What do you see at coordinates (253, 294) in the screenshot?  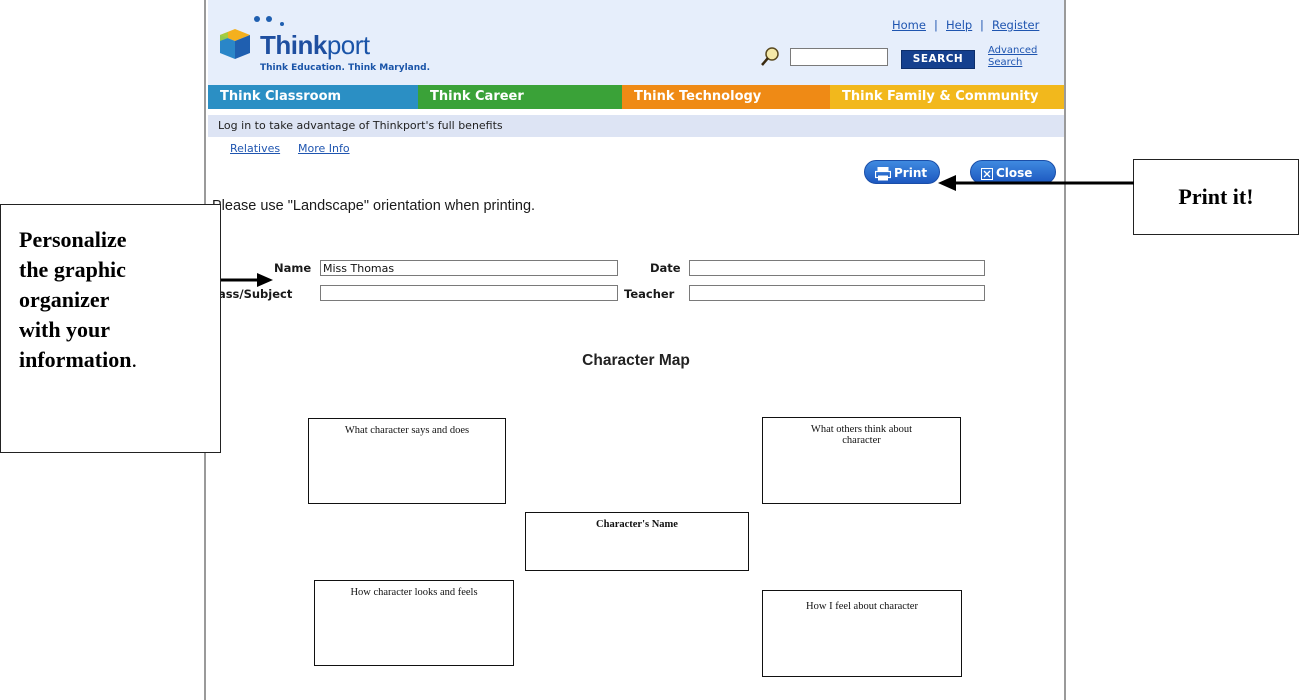 I see `class-subject-label: lass/Subject` at bounding box center [253, 294].